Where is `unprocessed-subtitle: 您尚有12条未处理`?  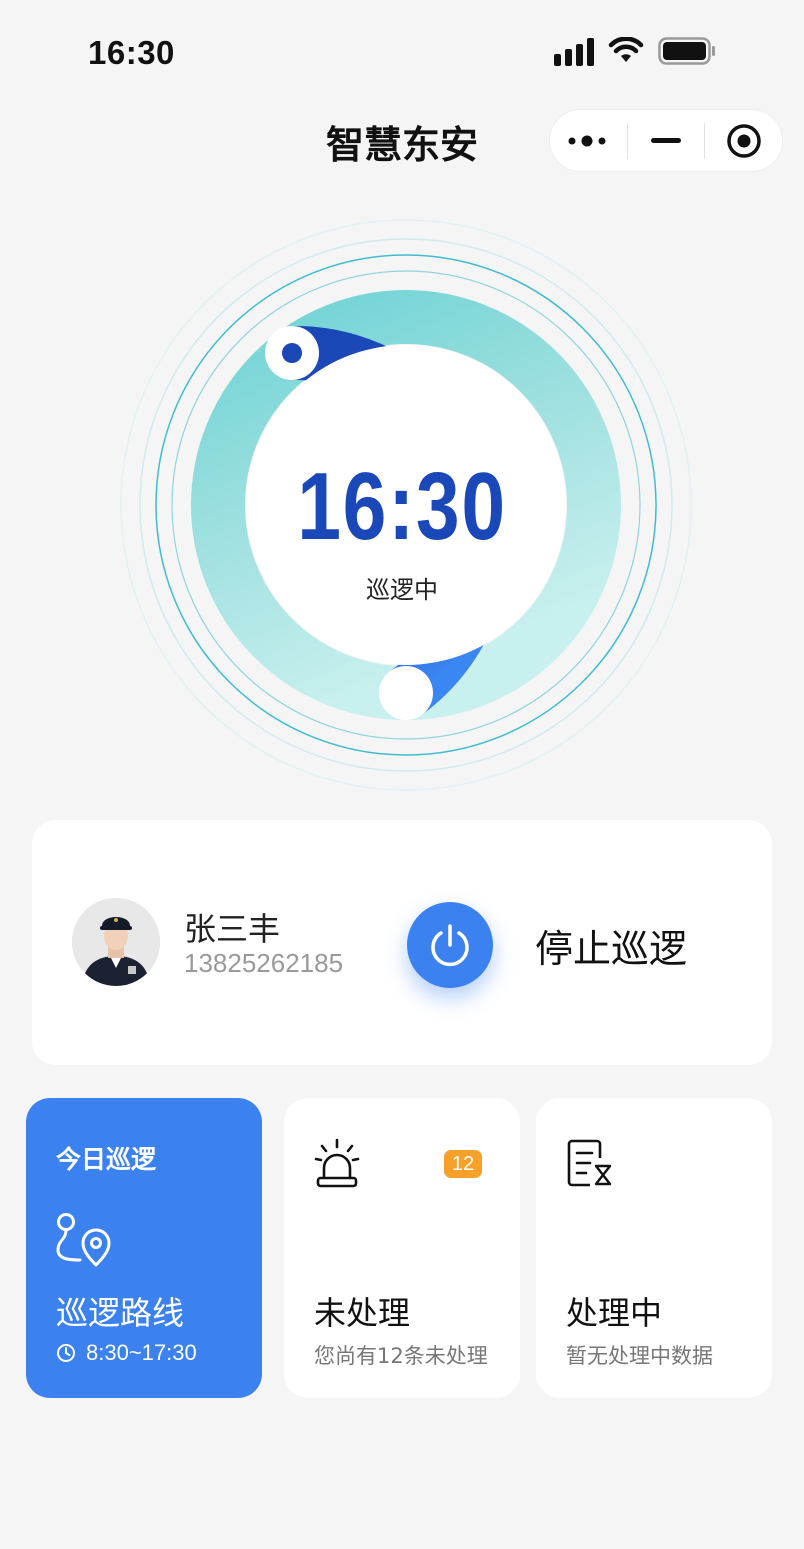 unprocessed-subtitle: 您尚有12条未处理 is located at coordinates (401, 1356).